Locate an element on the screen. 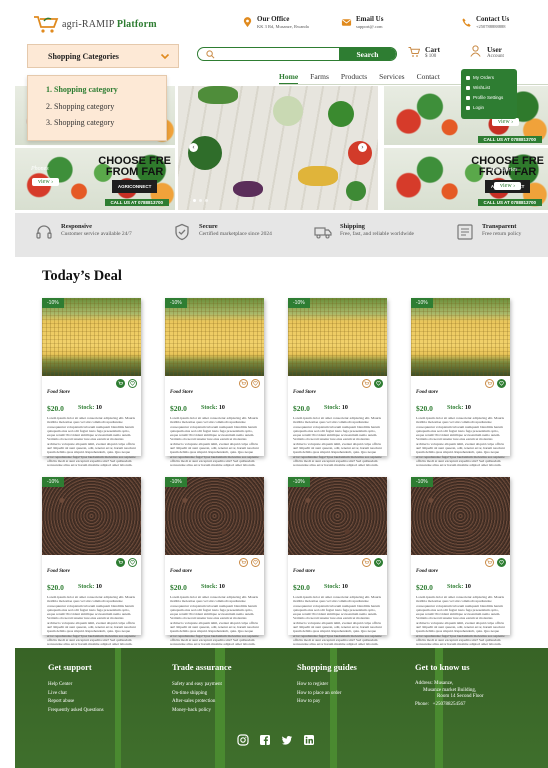  settings-icon is located at coordinates (468, 98).